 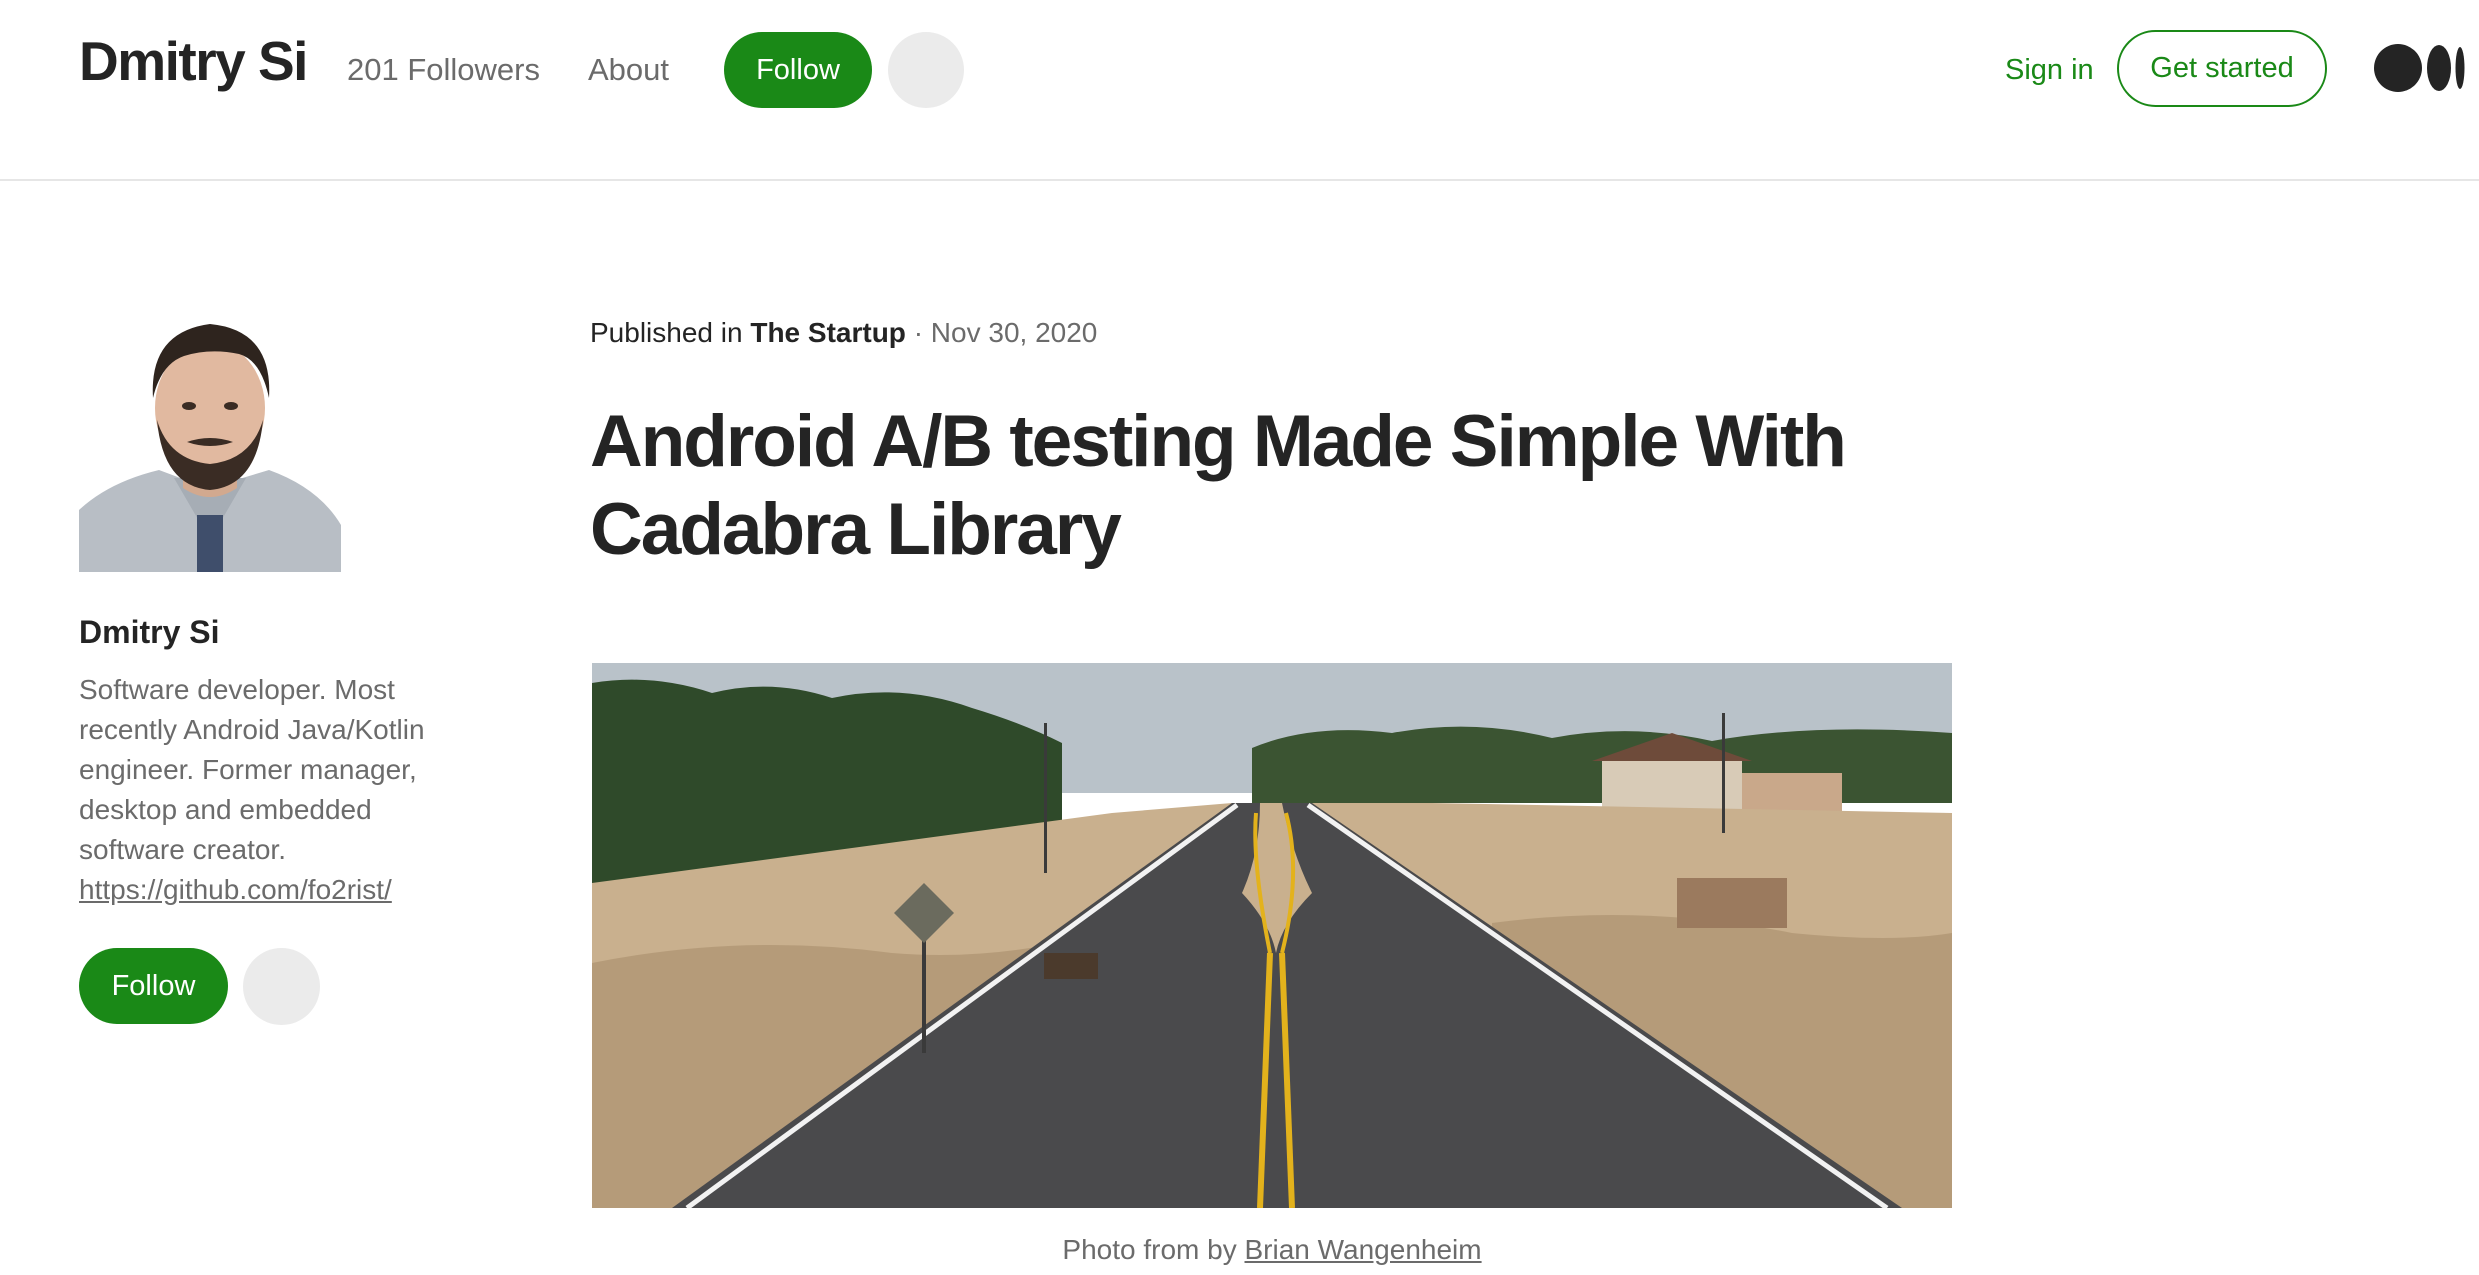 I want to click on sidebar-follow-button: Follow, so click(x=153, y=986).